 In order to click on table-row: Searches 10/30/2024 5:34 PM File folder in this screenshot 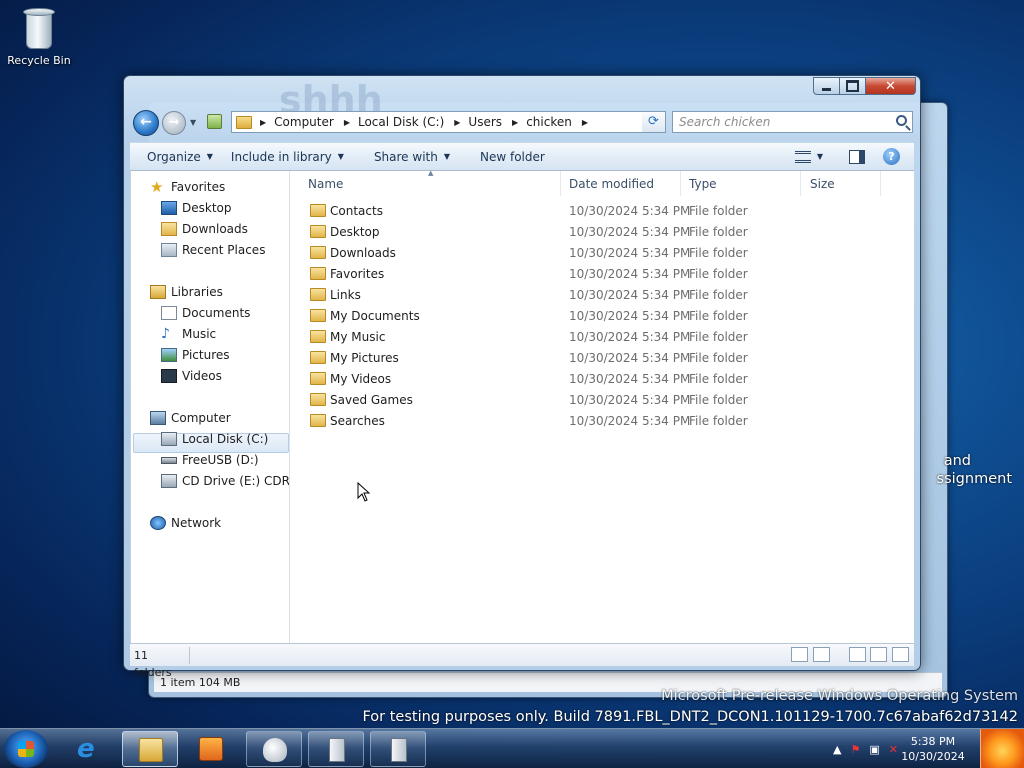, I will do `click(603, 421)`.